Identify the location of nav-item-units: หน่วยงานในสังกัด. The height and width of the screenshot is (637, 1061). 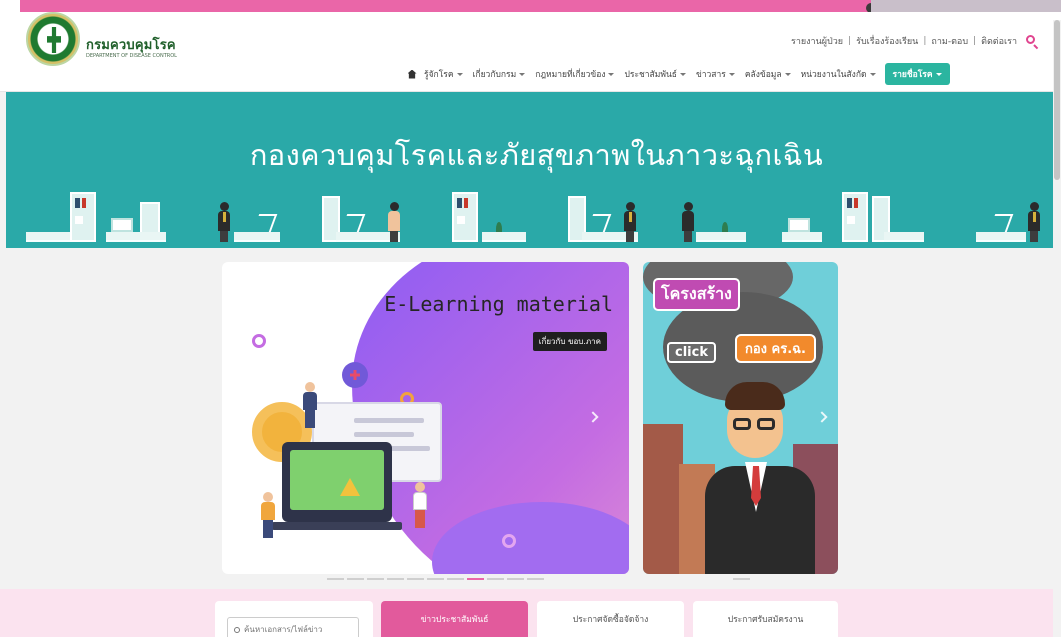
(838, 74).